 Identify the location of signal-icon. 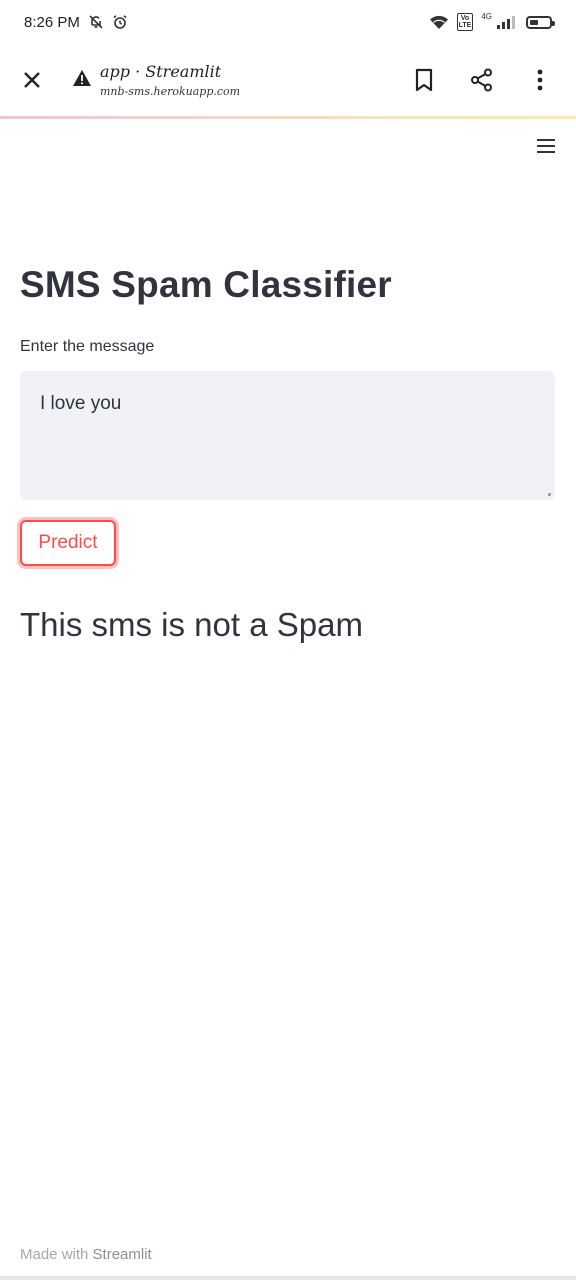
(507, 22).